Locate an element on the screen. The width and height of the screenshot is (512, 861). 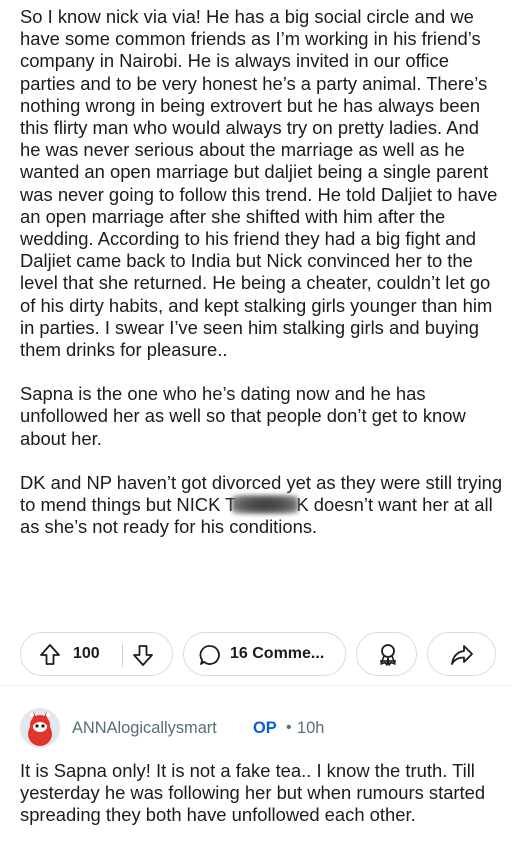
redacted-blur is located at coordinates (265, 505).